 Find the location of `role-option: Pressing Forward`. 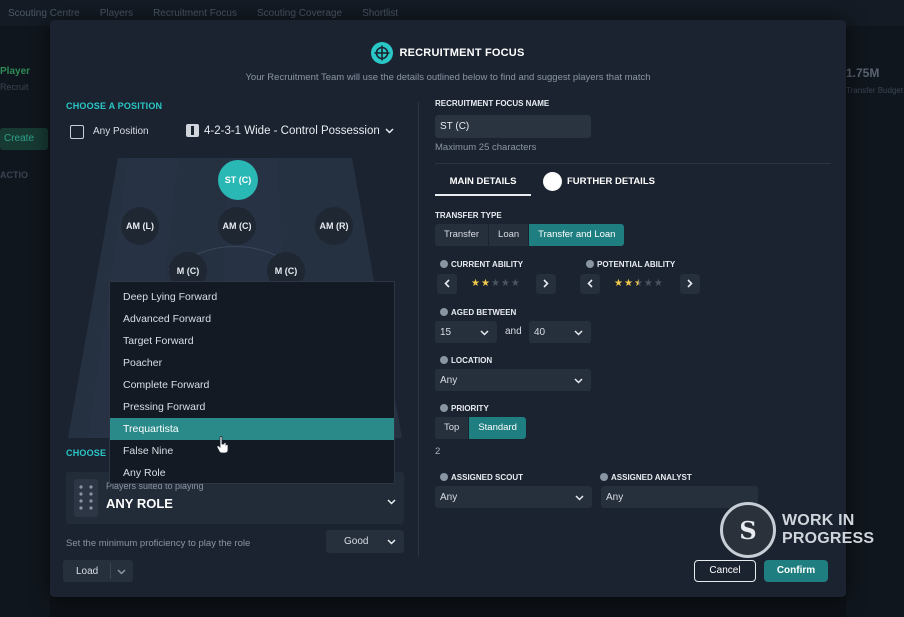

role-option: Pressing Forward is located at coordinates (252, 407).